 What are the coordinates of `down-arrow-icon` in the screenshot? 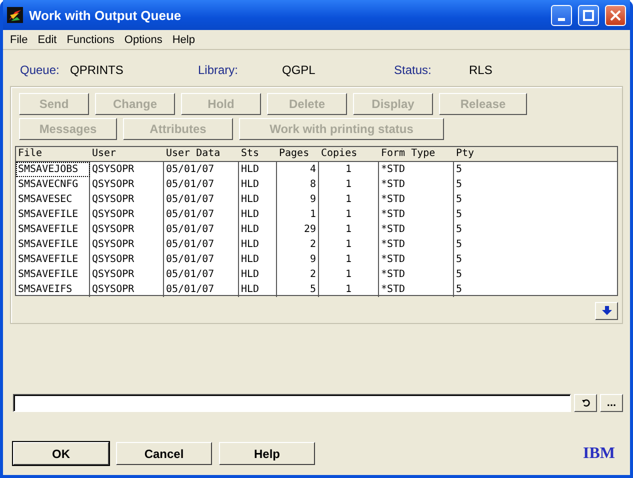 It's located at (606, 311).